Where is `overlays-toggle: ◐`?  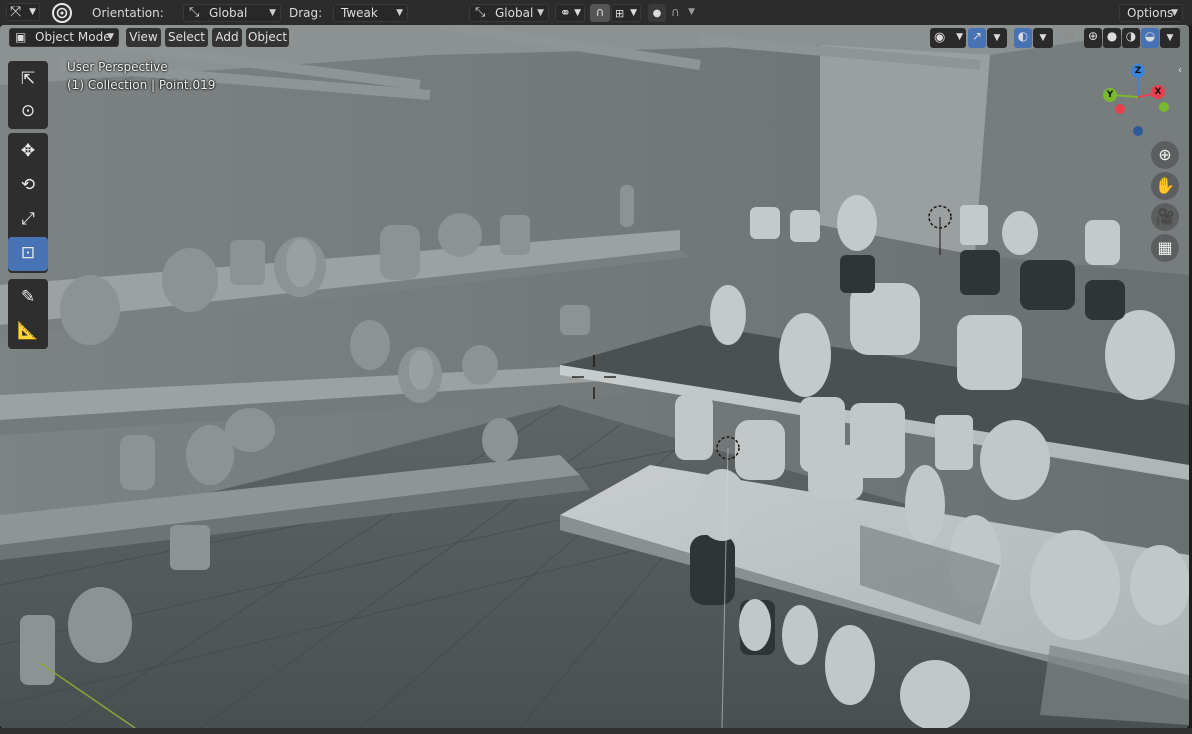
overlays-toggle: ◐ is located at coordinates (1023, 38).